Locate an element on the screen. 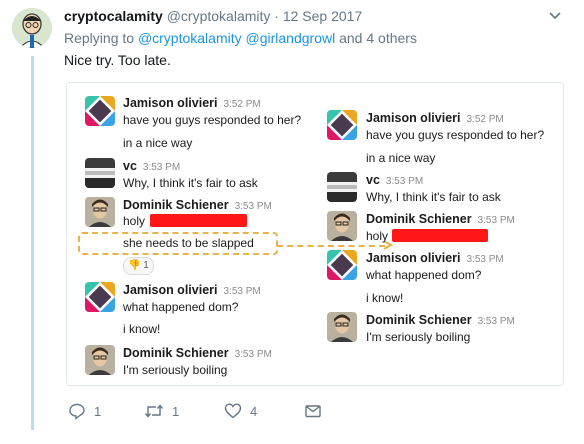  reaction-badge: 👎 1 is located at coordinates (138, 266).